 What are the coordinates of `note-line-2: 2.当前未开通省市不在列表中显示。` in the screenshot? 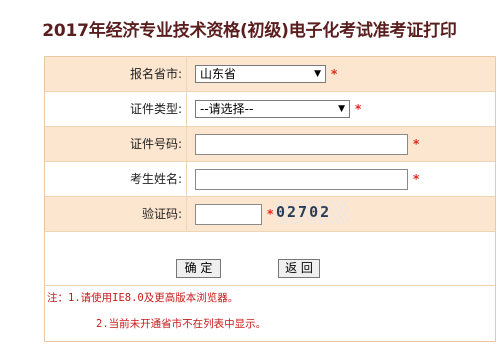 It's located at (181, 324).